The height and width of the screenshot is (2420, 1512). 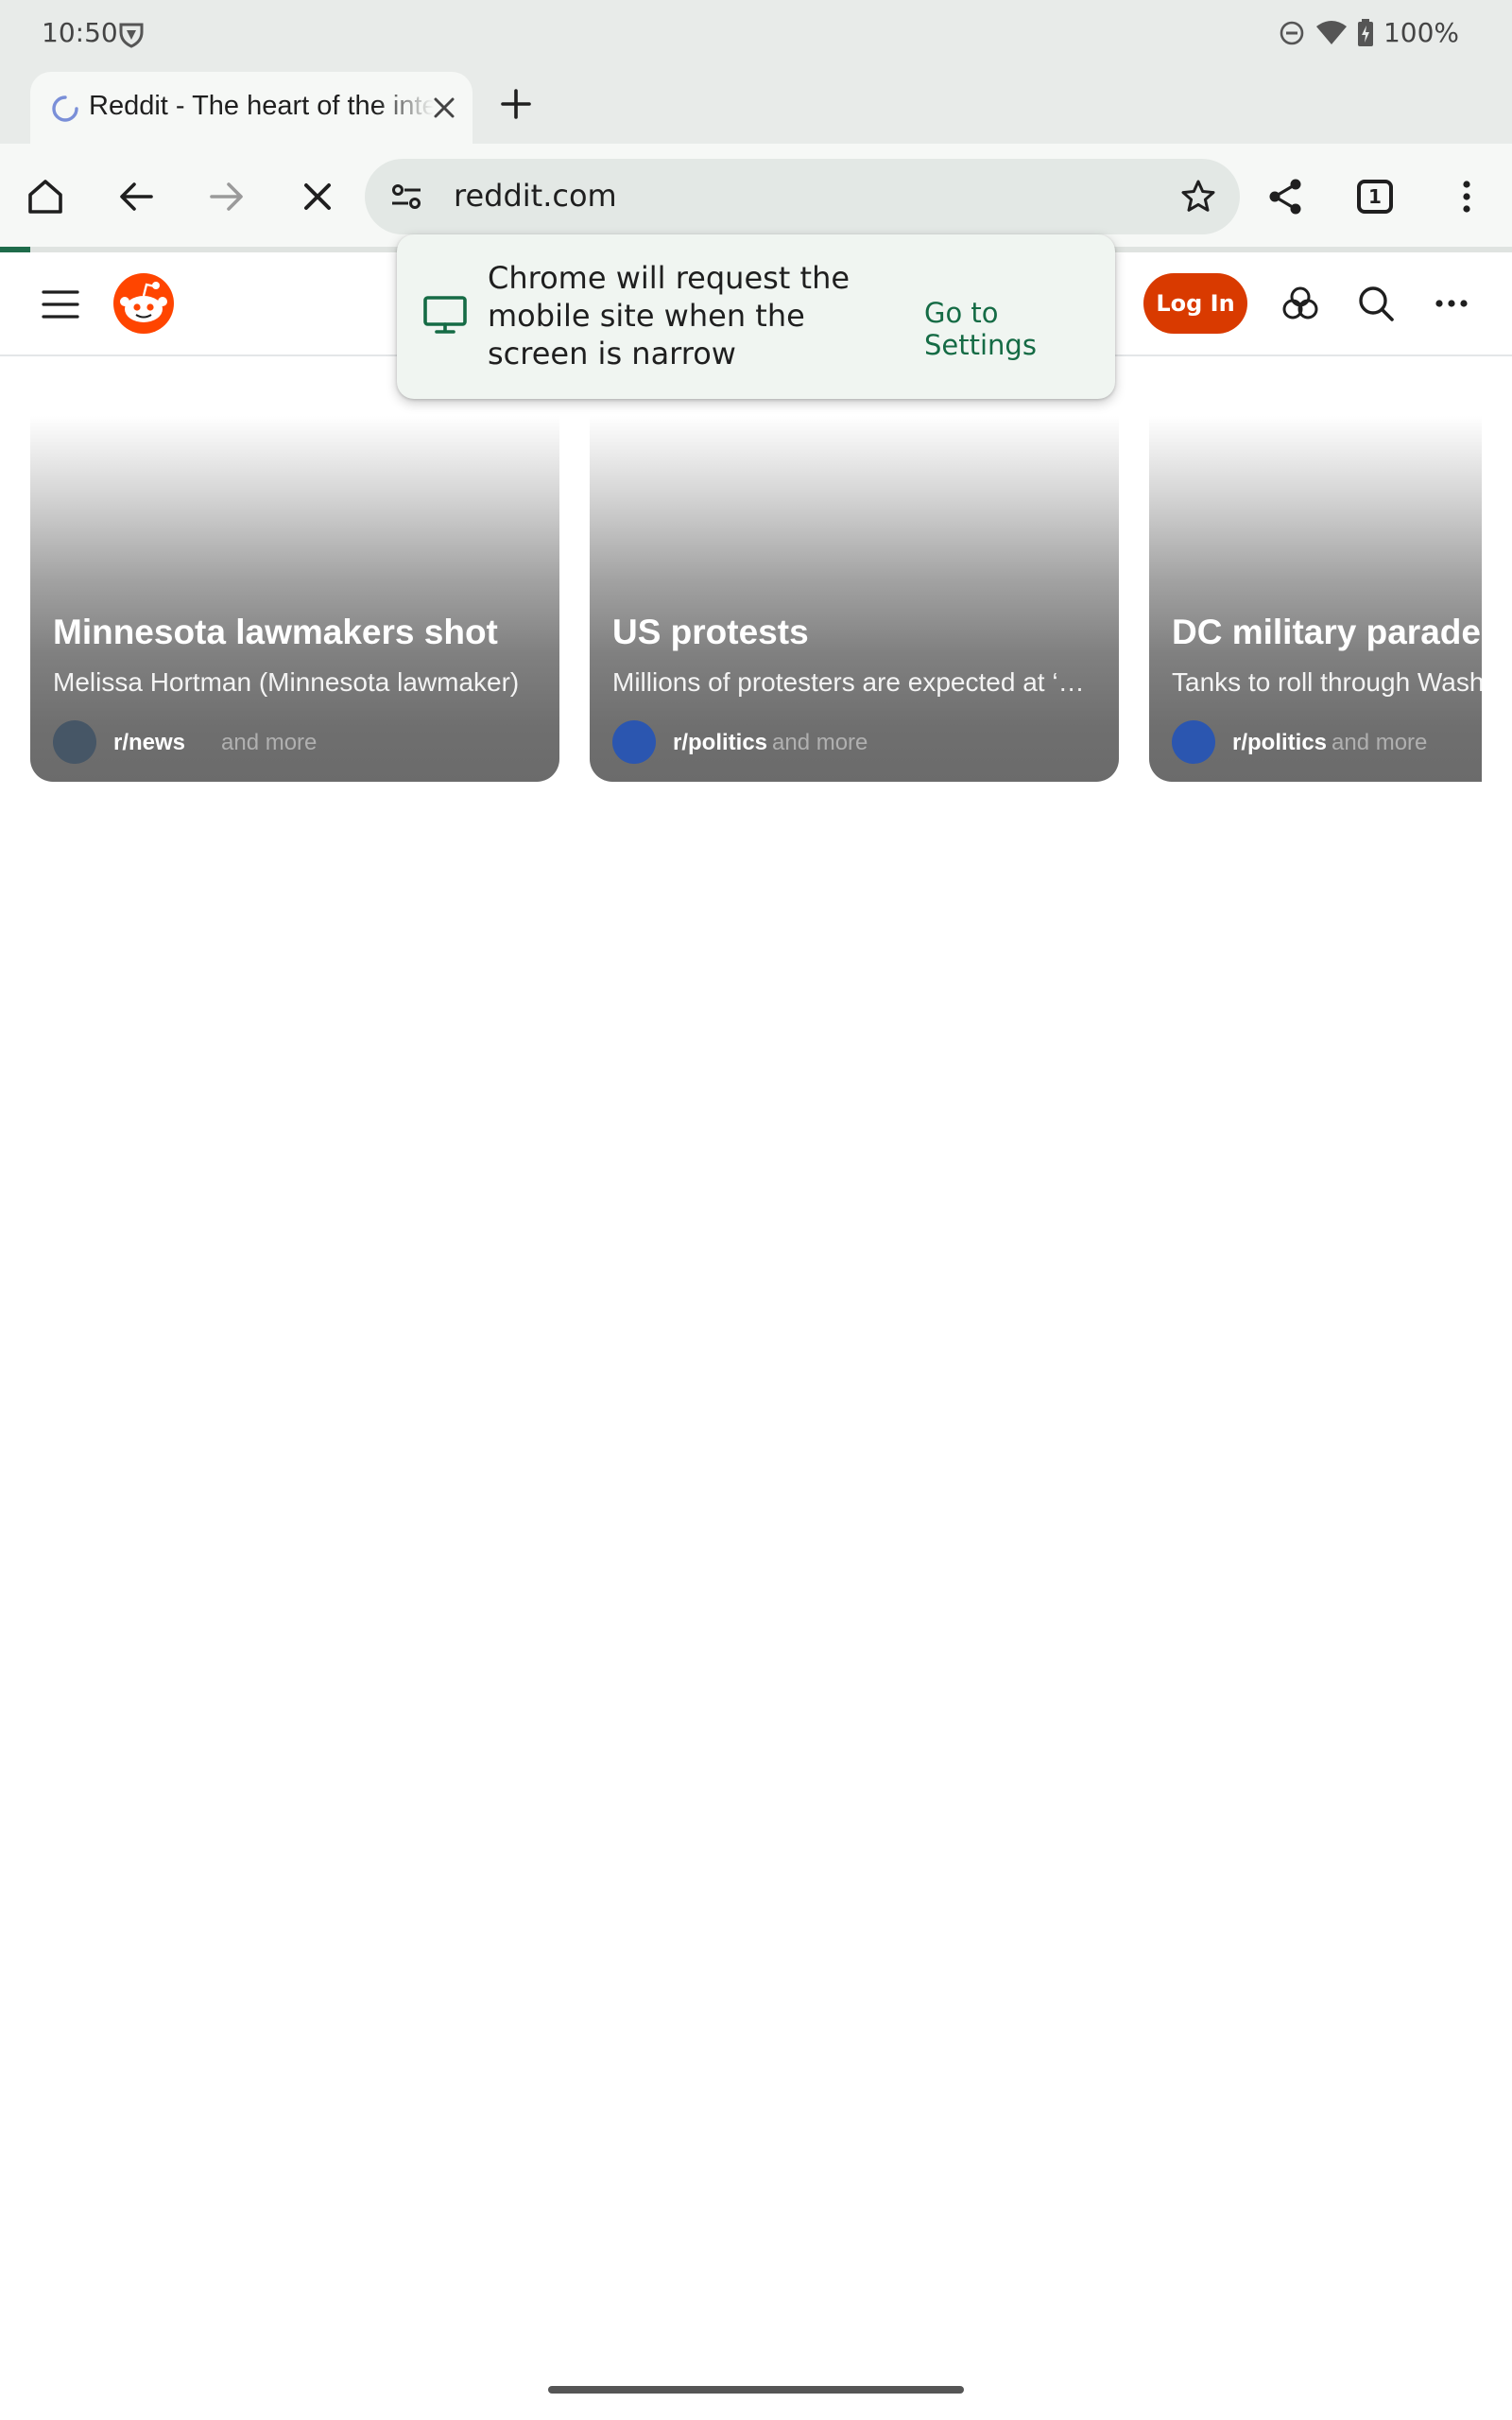 What do you see at coordinates (1326, 632) in the screenshot?
I see `card-title: DC military parade` at bounding box center [1326, 632].